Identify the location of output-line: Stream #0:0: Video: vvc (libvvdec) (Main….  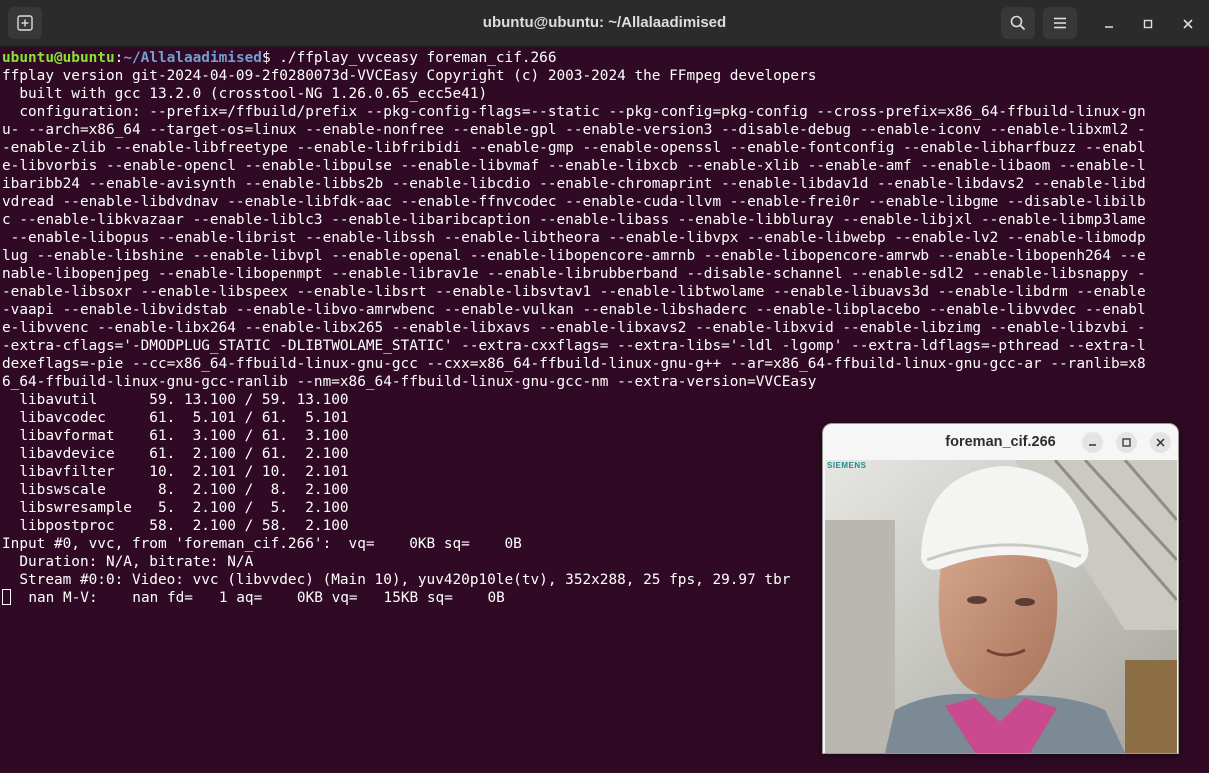
(396, 580).